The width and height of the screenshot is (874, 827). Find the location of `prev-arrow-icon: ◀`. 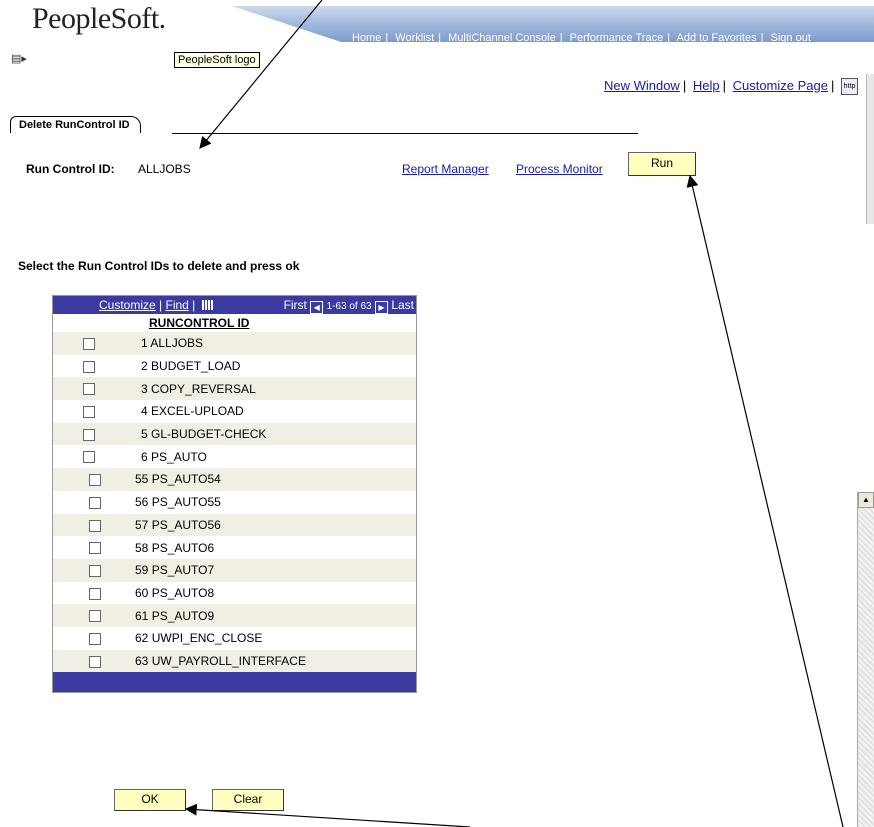

prev-arrow-icon: ◀ is located at coordinates (317, 307).